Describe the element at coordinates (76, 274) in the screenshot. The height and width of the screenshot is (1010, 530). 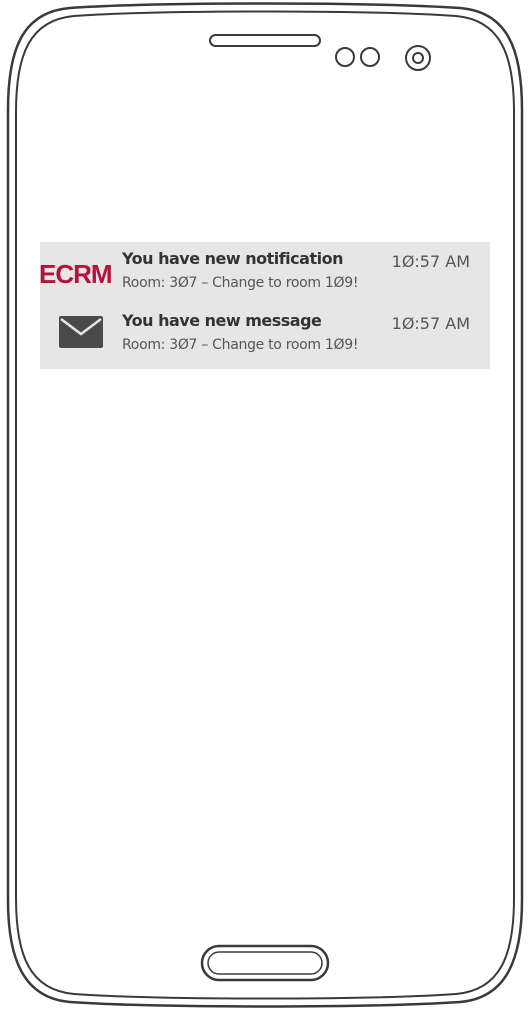
I see `ecrm-logo-icon: ECRM` at that location.